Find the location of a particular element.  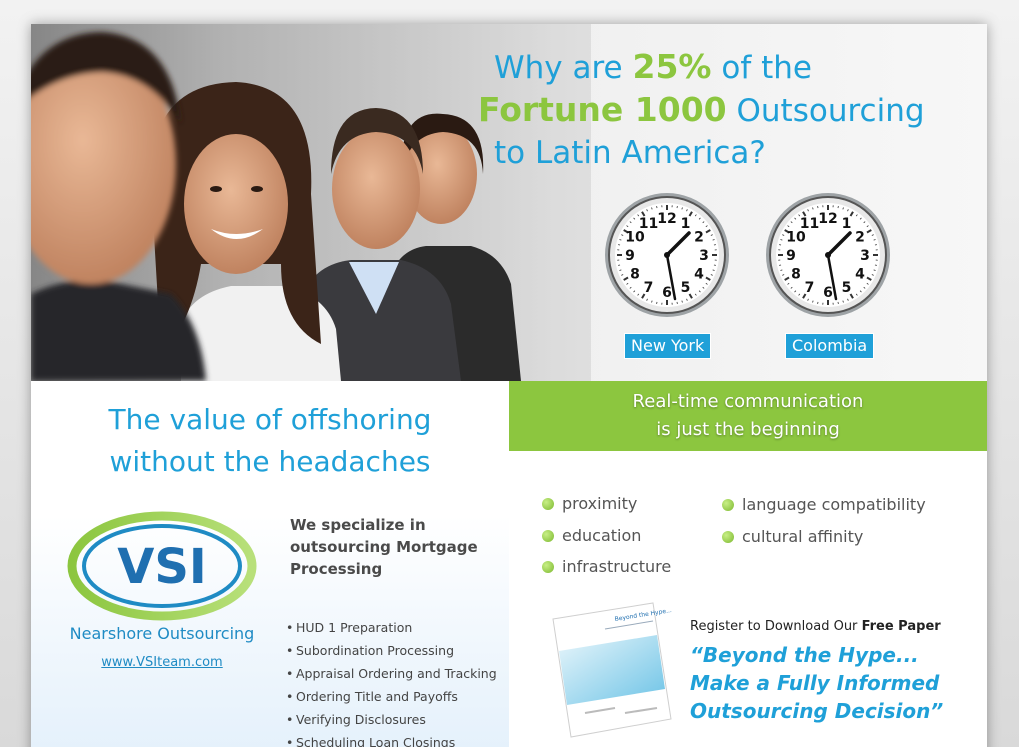

svg-text: VSI is located at coordinates (162, 567).